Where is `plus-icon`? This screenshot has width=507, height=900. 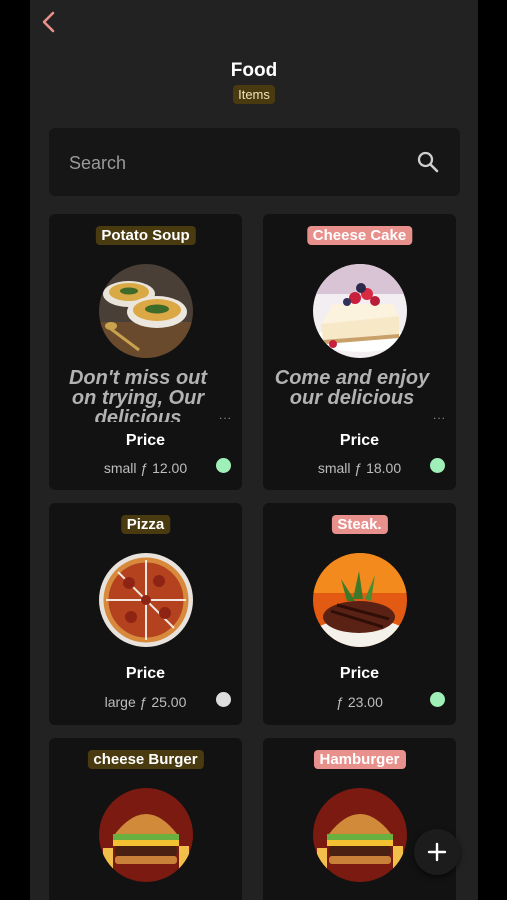
plus-icon is located at coordinates (437, 852).